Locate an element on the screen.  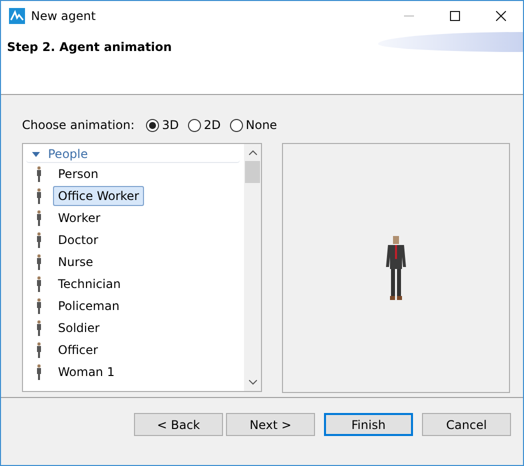
scrollbar is located at coordinates (252, 267).